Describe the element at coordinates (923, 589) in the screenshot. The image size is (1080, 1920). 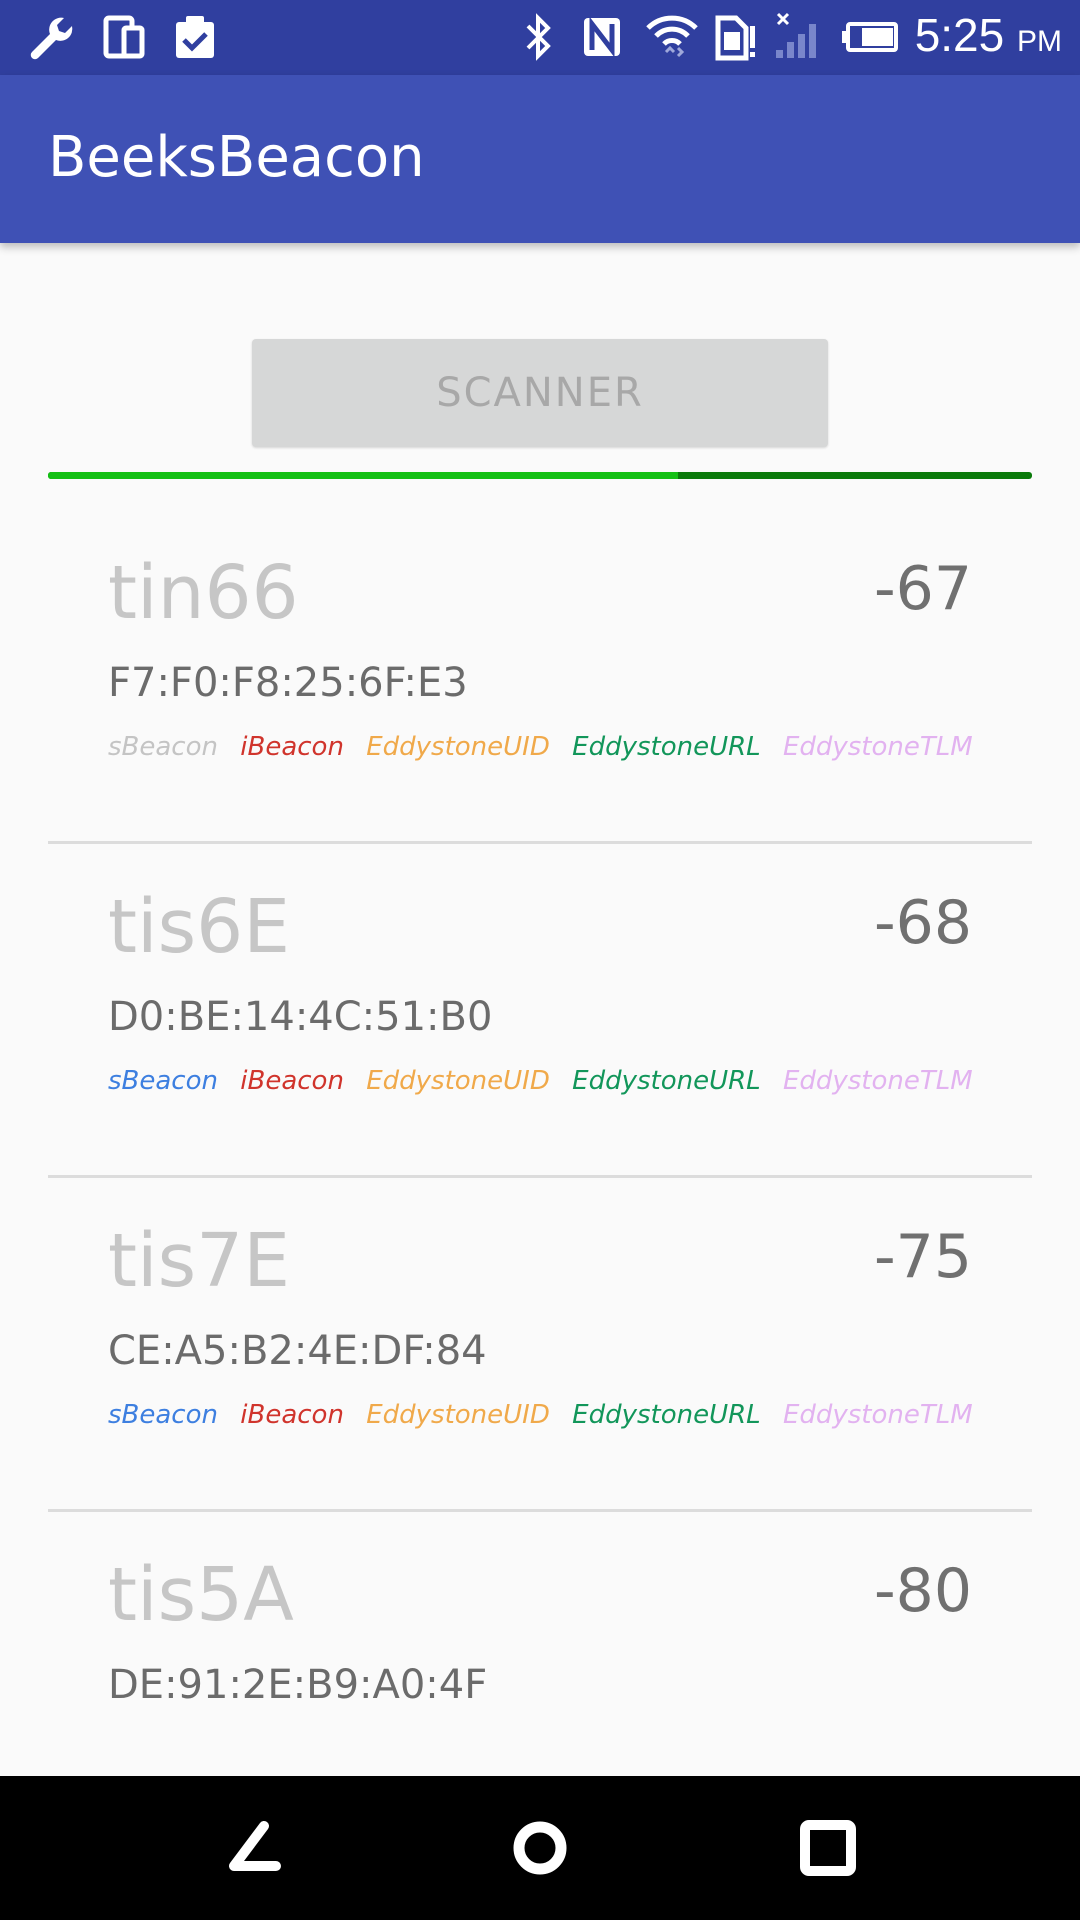
I see `beacon-rssi: -67` at that location.